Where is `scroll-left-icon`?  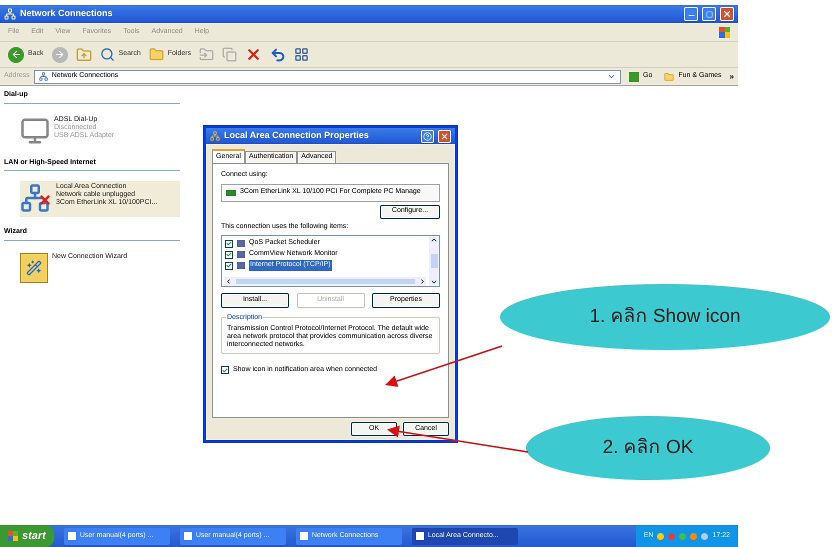 scroll-left-icon is located at coordinates (228, 281).